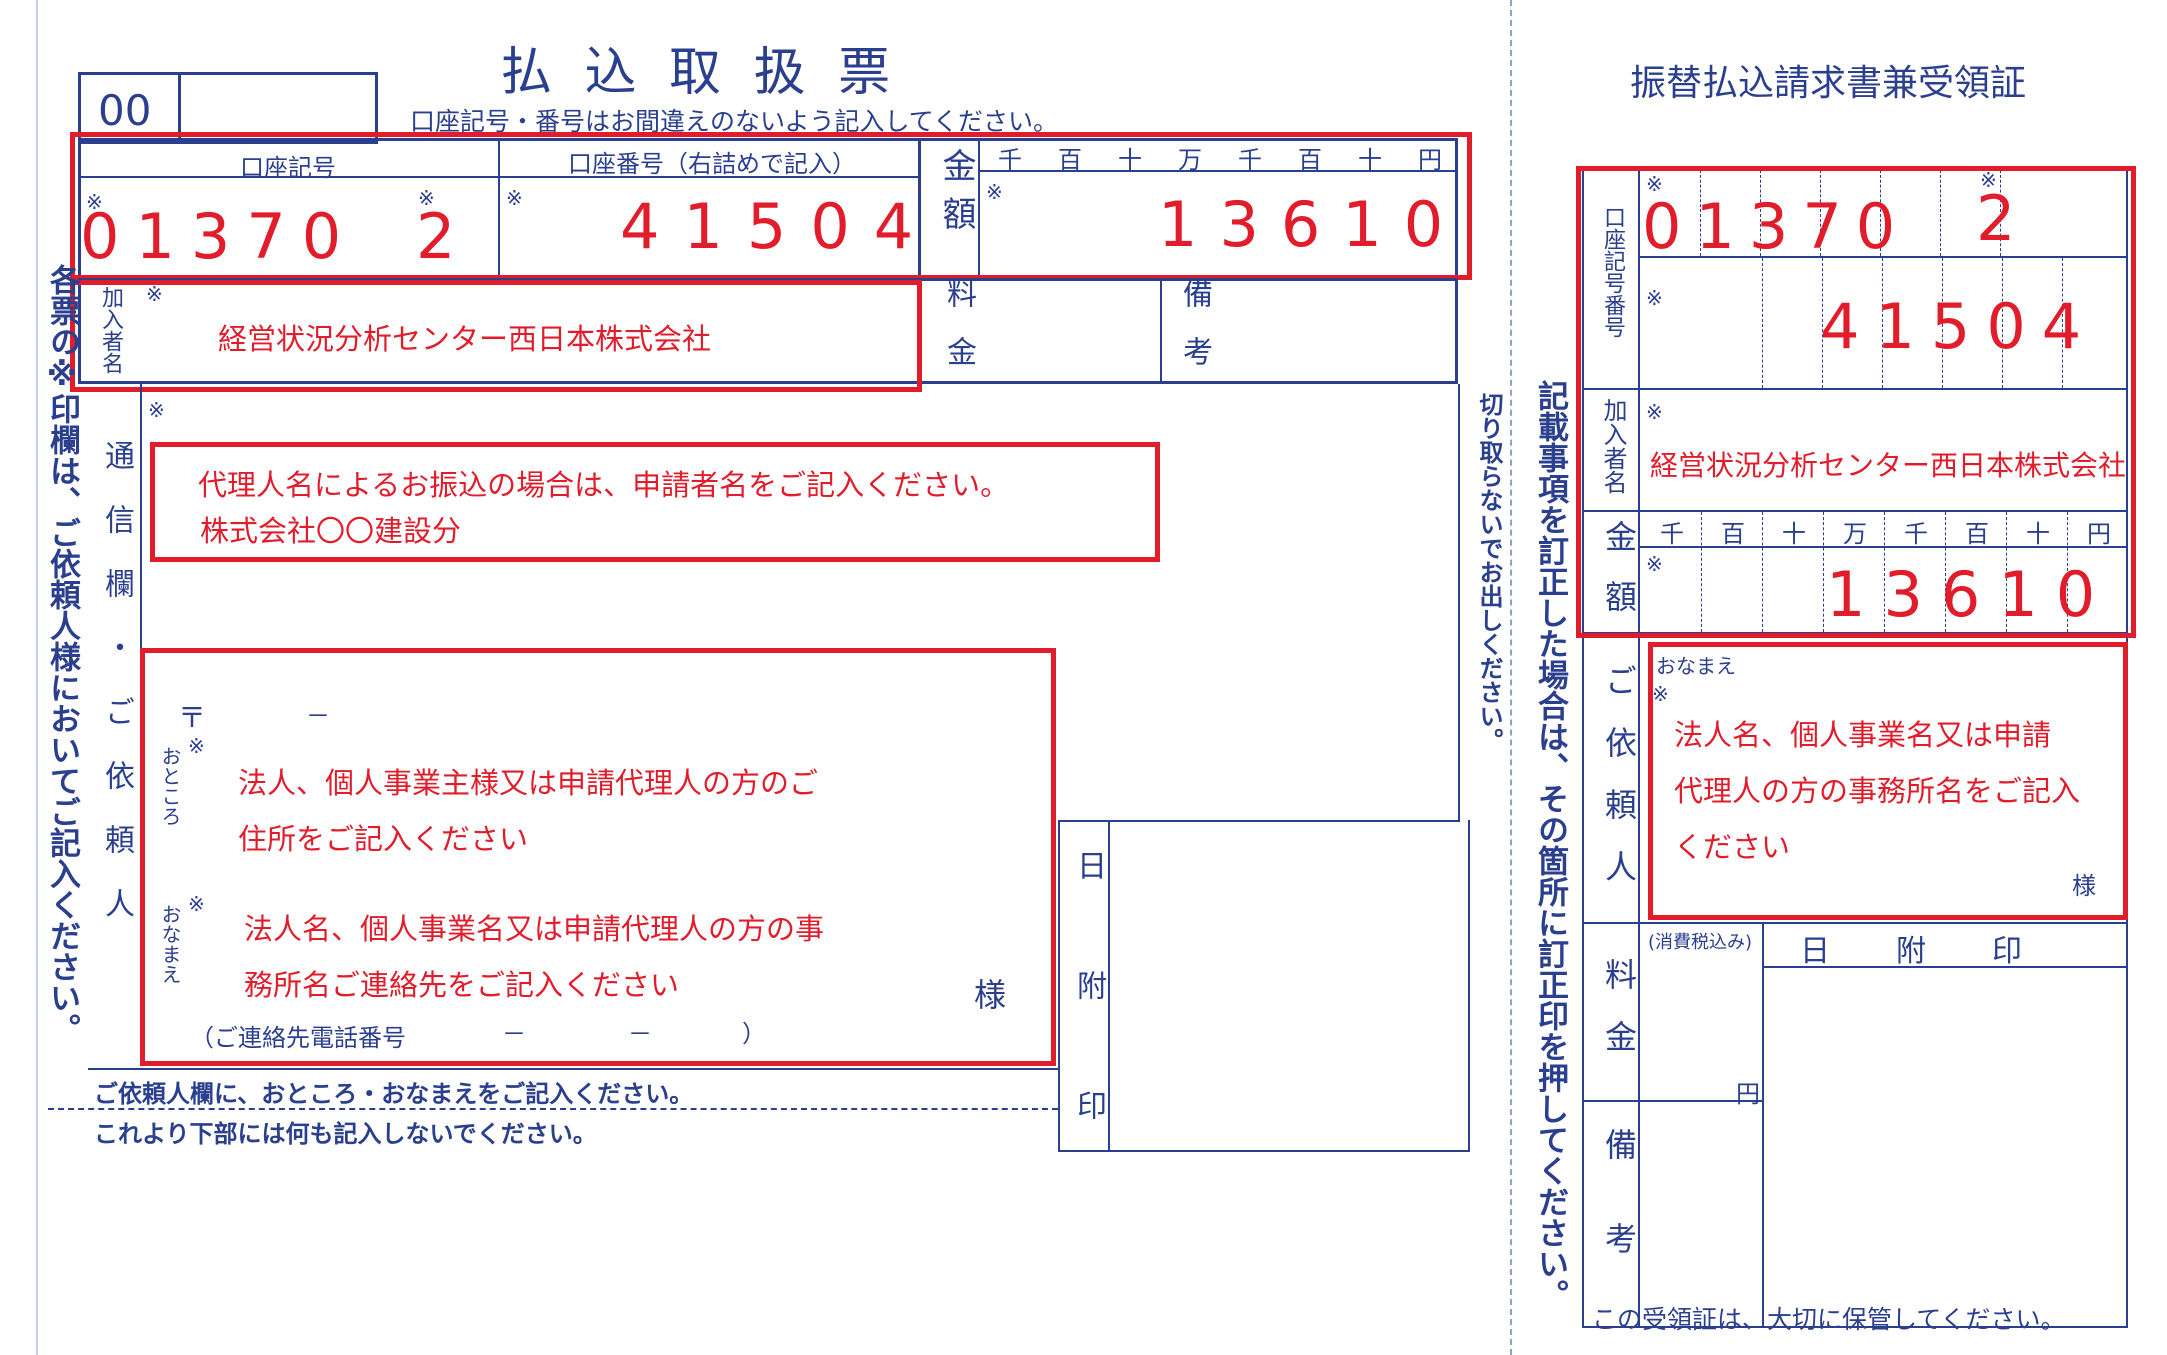  I want to click on postal-mark: 〒, so click(192, 717).